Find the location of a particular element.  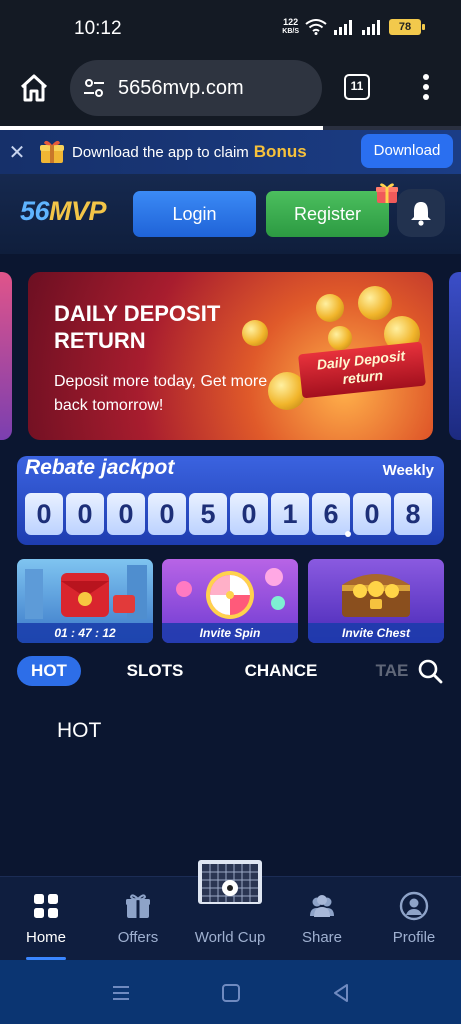

nav-world-cup-label: World Cup is located at coordinates (230, 937).